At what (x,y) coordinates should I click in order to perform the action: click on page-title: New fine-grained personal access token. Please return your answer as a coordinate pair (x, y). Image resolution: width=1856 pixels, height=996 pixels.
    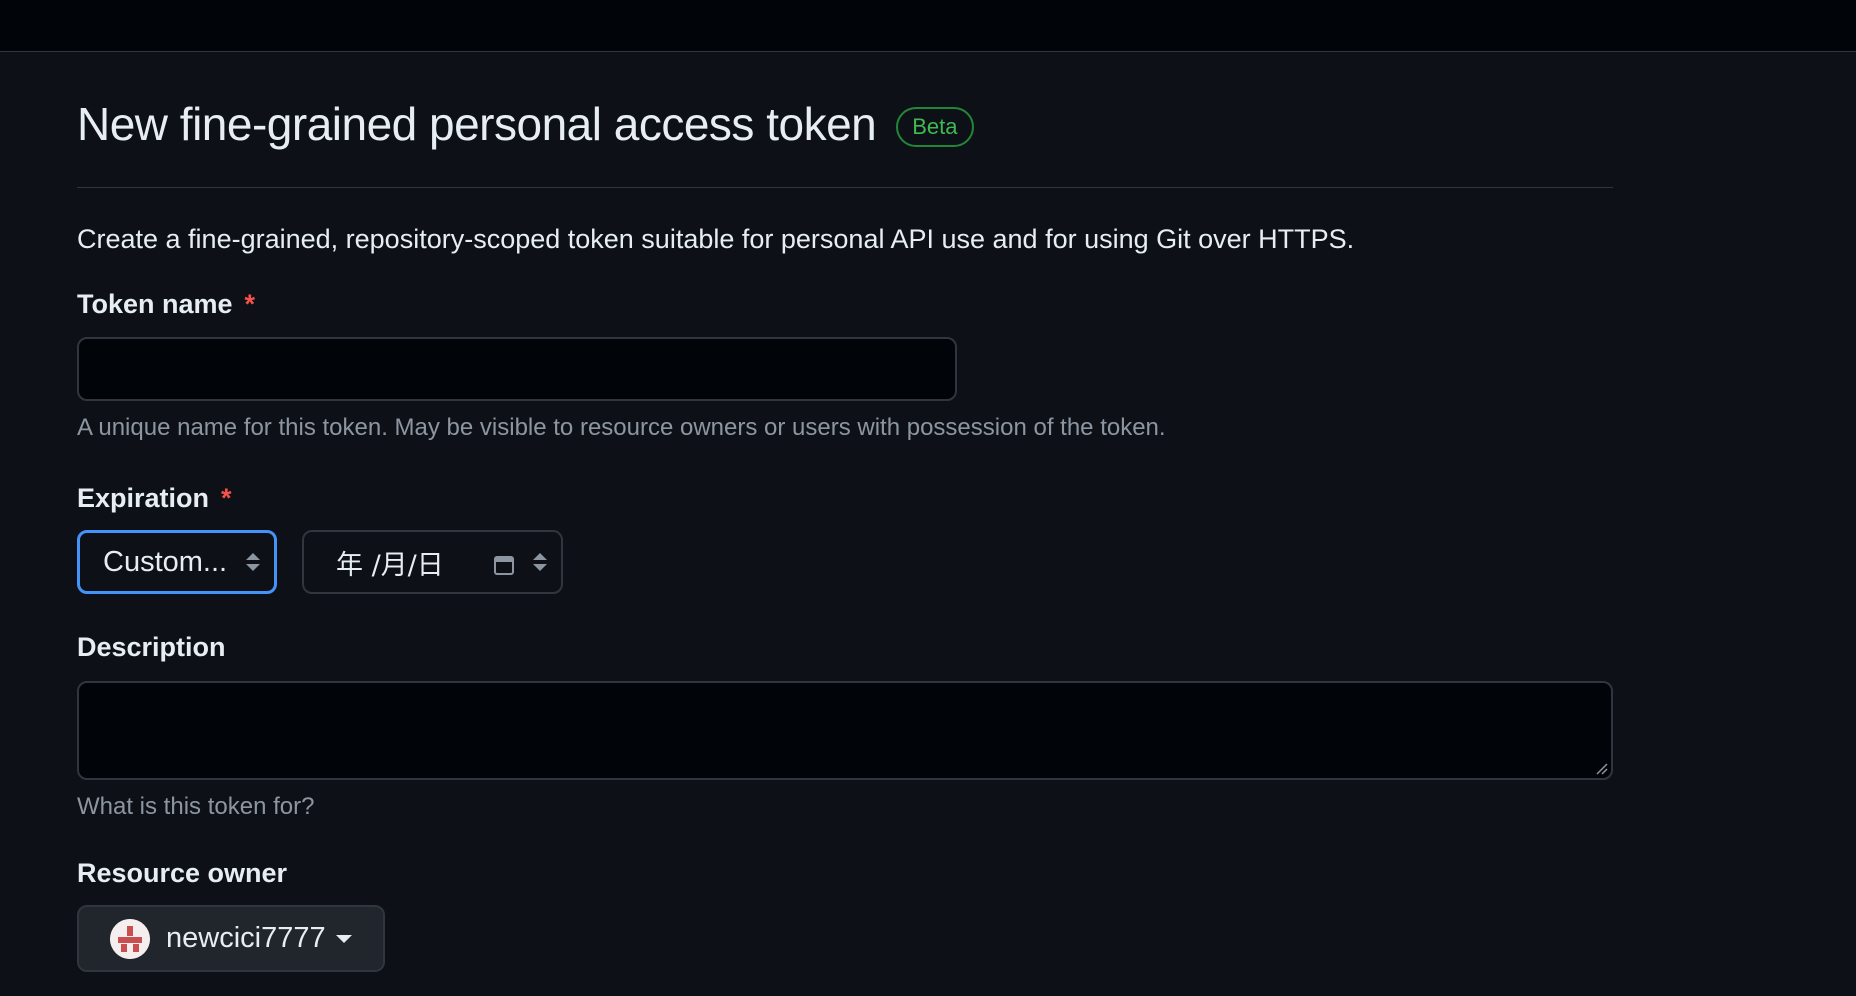
    Looking at the image, I should click on (477, 124).